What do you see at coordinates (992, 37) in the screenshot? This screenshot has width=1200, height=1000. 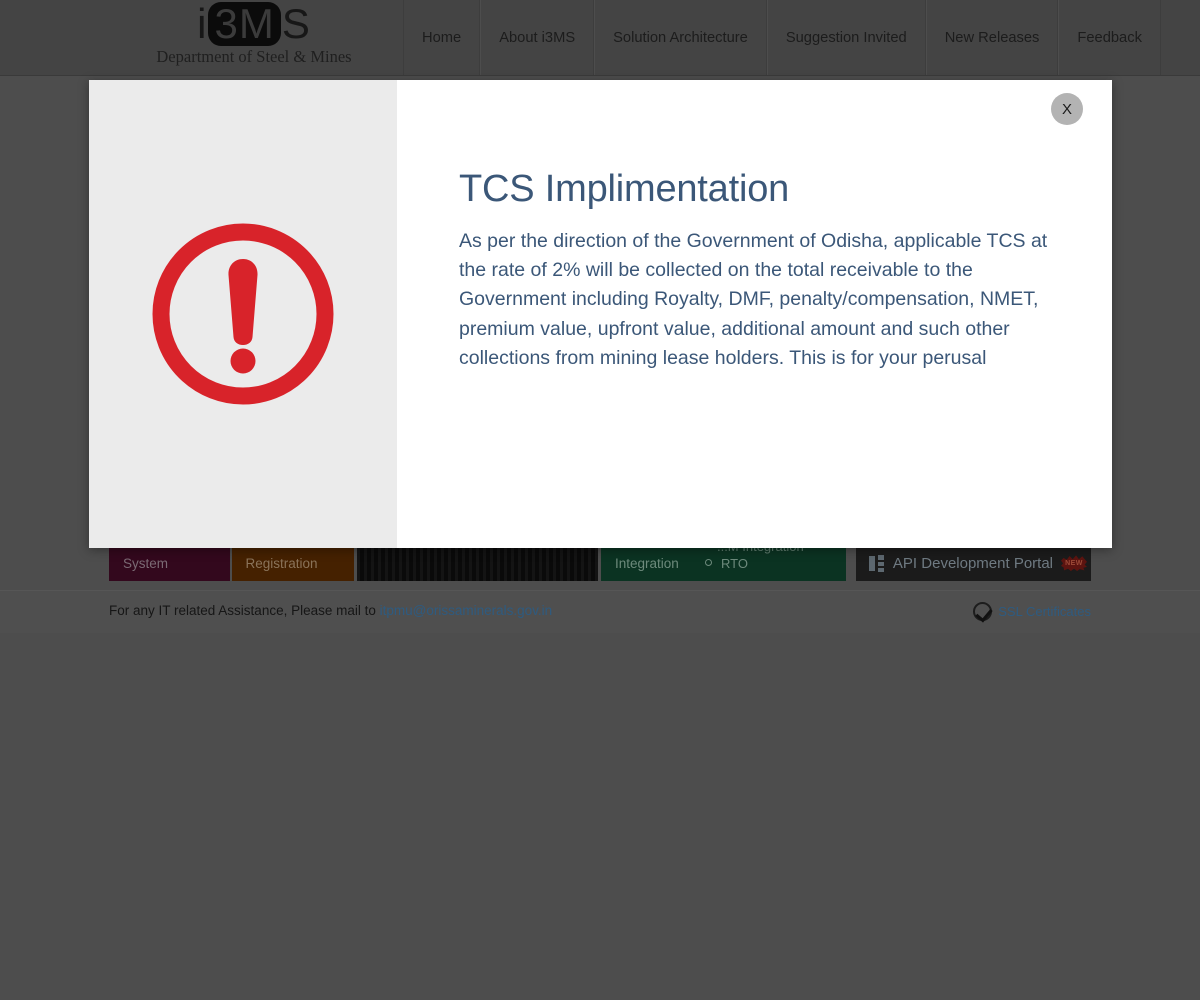 I see `nav-item-new-releases: New Releases` at bounding box center [992, 37].